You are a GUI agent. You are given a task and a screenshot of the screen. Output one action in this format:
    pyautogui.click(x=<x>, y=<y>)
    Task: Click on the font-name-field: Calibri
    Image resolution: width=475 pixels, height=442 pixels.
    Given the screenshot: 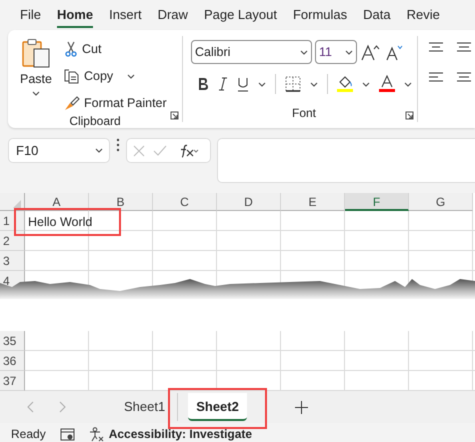 What is the action you would take?
    pyautogui.click(x=251, y=52)
    